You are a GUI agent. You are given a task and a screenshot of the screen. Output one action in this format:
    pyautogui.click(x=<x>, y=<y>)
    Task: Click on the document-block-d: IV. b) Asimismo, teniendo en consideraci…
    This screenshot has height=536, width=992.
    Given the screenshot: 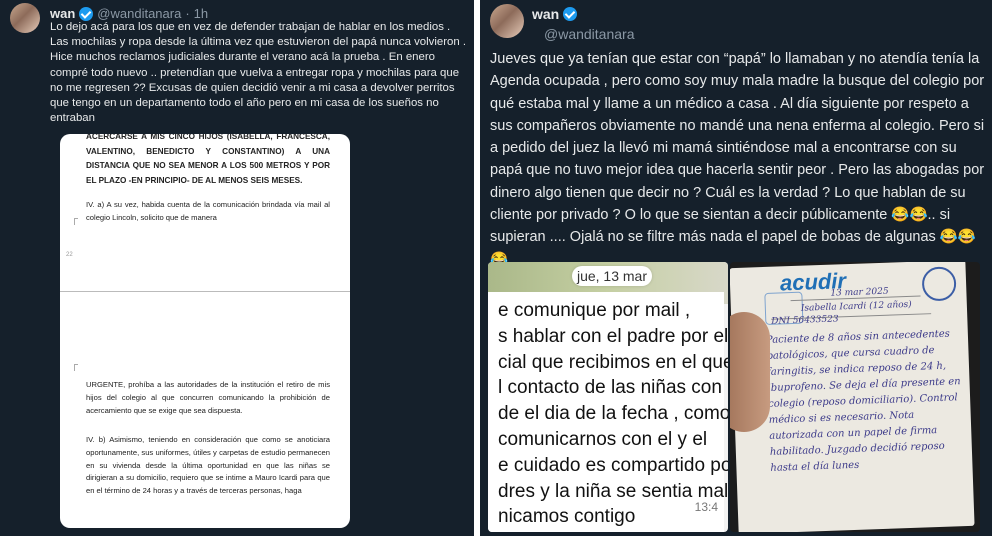 What is the action you would take?
    pyautogui.click(x=208, y=465)
    